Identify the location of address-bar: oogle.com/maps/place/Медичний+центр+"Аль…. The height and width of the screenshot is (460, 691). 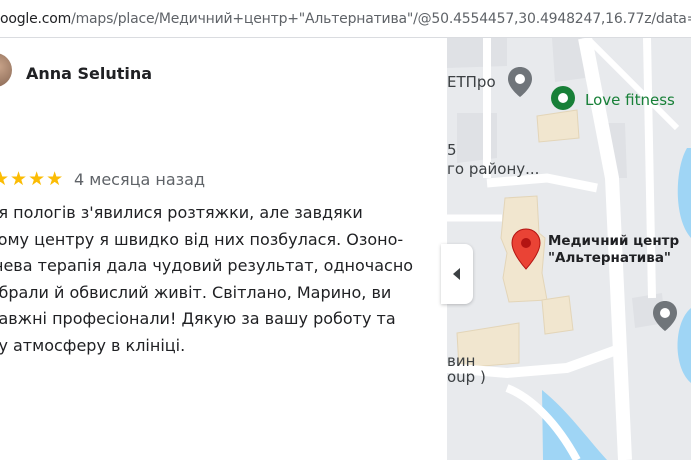
(345, 19).